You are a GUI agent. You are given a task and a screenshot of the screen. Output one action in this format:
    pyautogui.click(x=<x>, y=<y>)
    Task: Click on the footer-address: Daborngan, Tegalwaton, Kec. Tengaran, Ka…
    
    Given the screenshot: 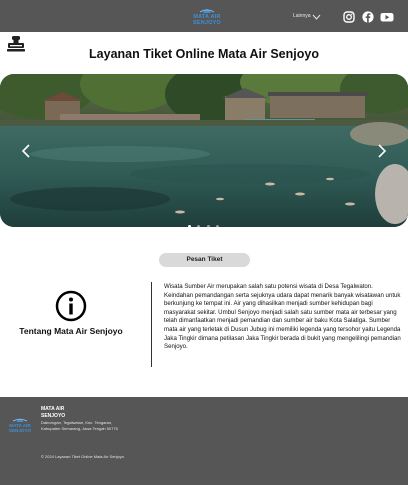 What is the action you would take?
    pyautogui.click(x=79, y=425)
    